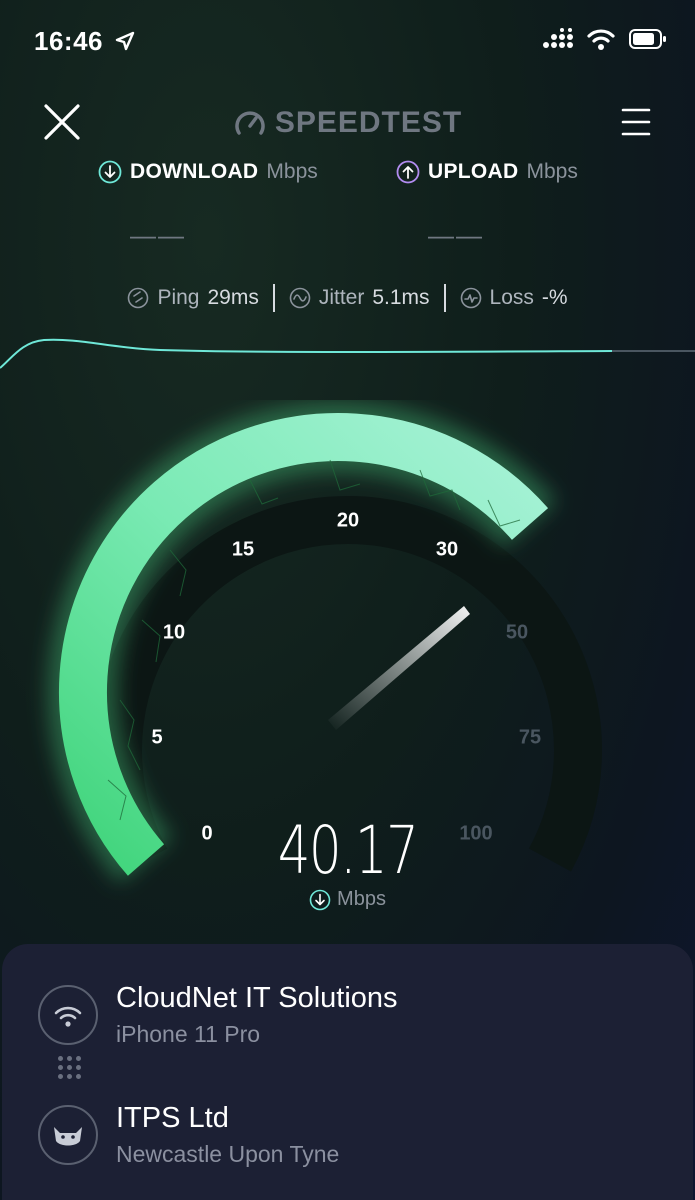 This screenshot has width=695, height=1200. What do you see at coordinates (347, 899) in the screenshot?
I see `speed-reading-unit: Mbps` at bounding box center [347, 899].